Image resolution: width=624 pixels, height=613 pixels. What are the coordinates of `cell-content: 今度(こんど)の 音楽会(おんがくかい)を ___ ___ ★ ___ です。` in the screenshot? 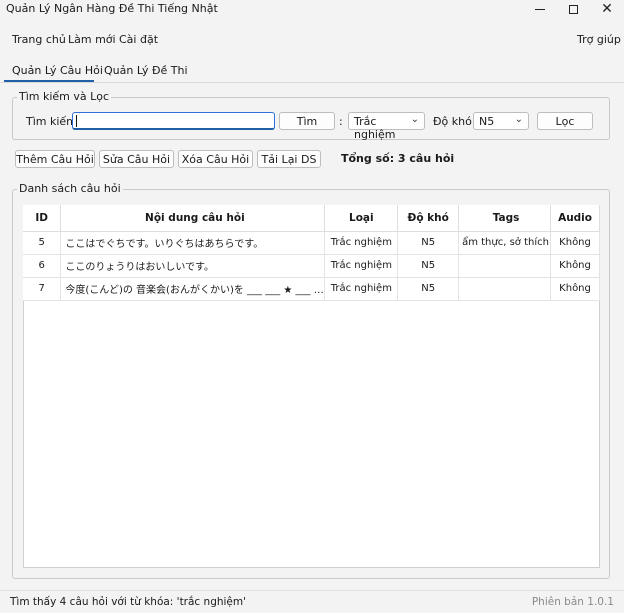 It's located at (193, 289).